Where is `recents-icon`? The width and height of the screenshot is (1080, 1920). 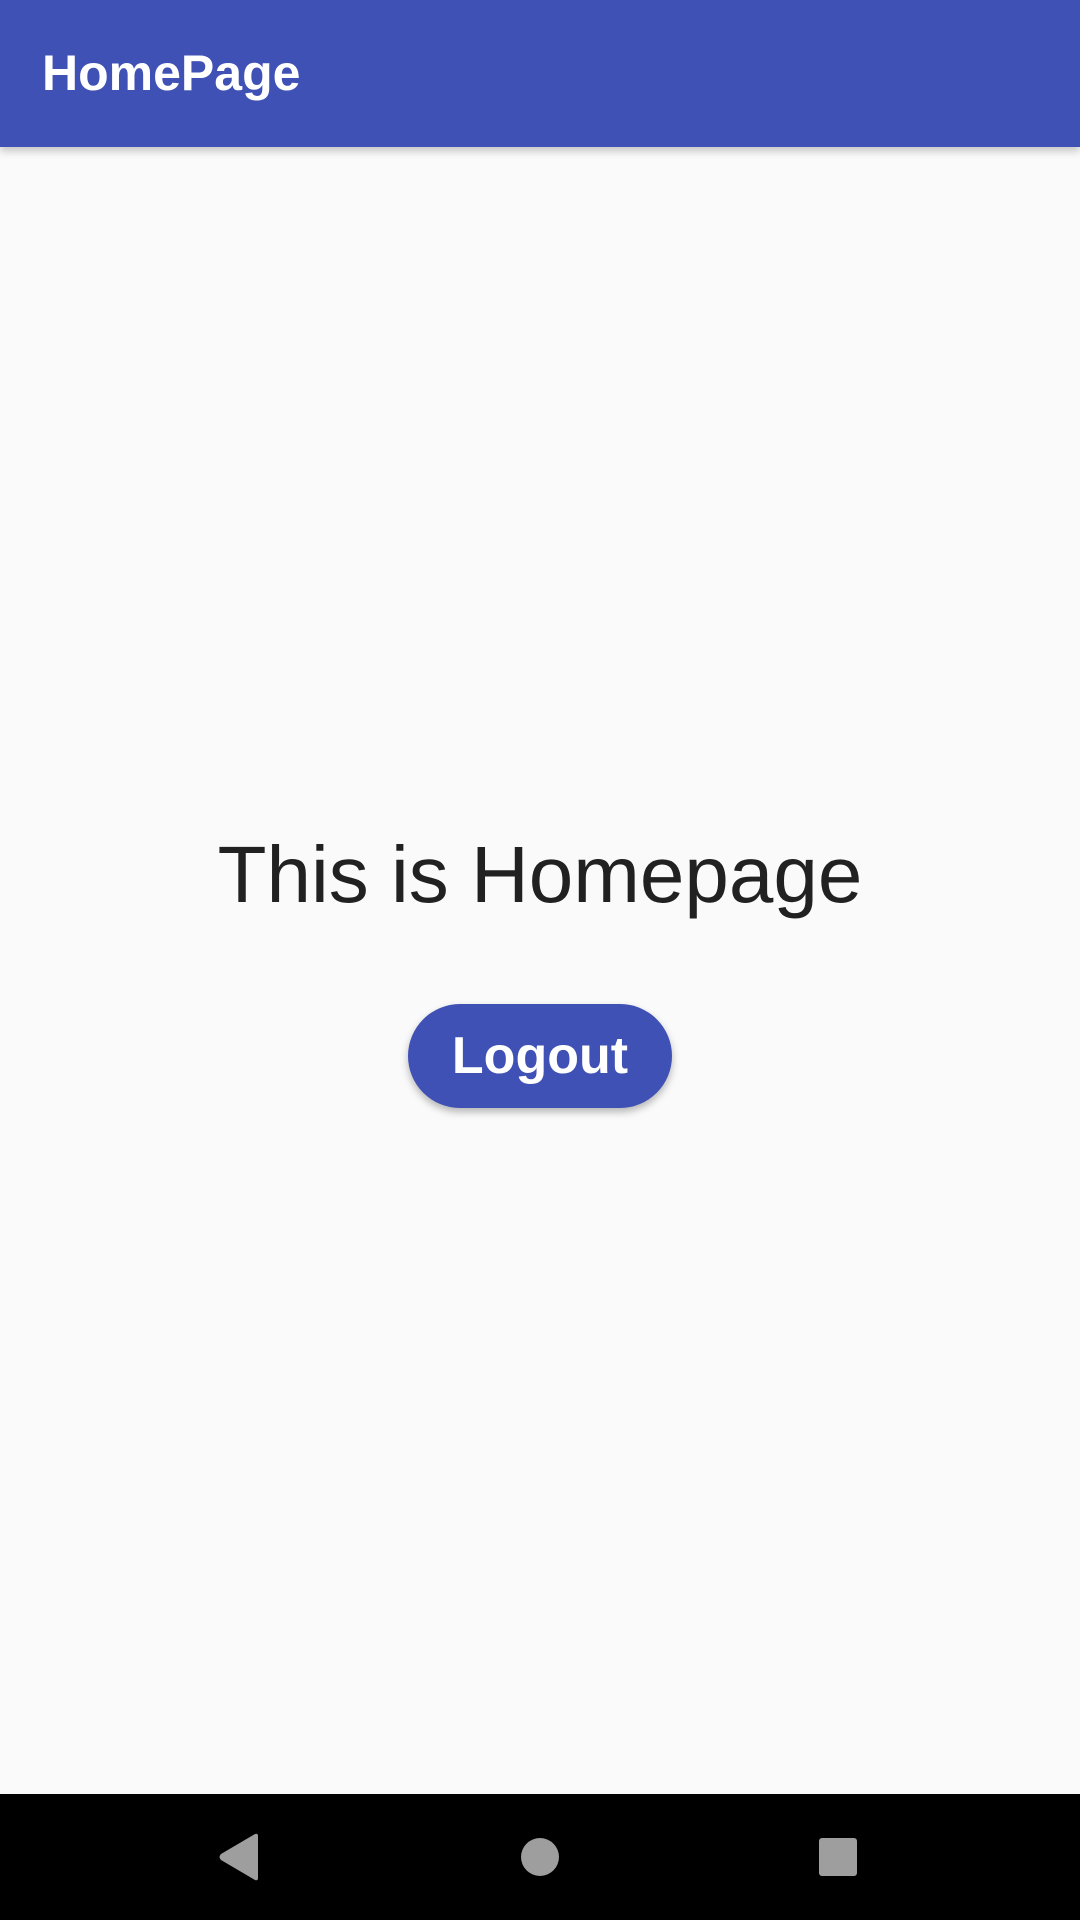 recents-icon is located at coordinates (838, 1857).